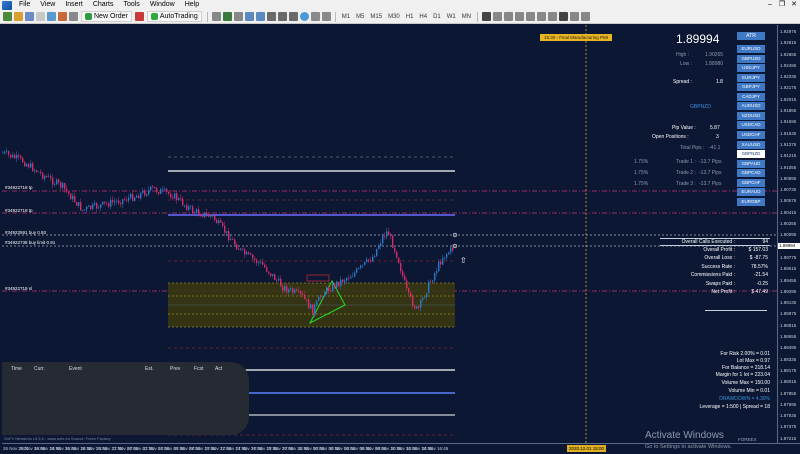  What do you see at coordinates (788, 111) in the screenshot?
I see `price-tick-label: 1.91855` at bounding box center [788, 111].